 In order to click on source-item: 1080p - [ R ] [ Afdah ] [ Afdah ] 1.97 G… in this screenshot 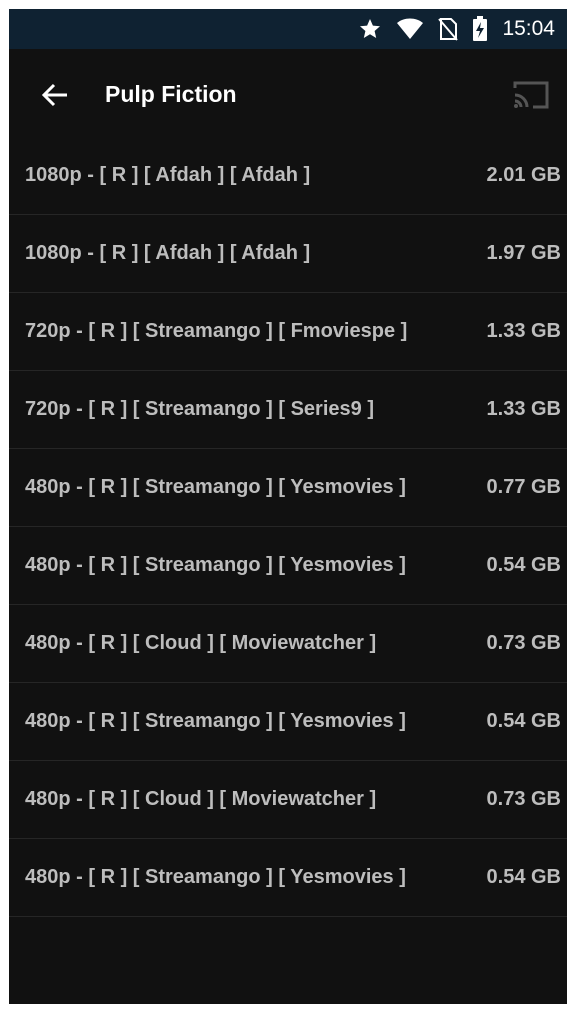, I will do `click(288, 254)`.